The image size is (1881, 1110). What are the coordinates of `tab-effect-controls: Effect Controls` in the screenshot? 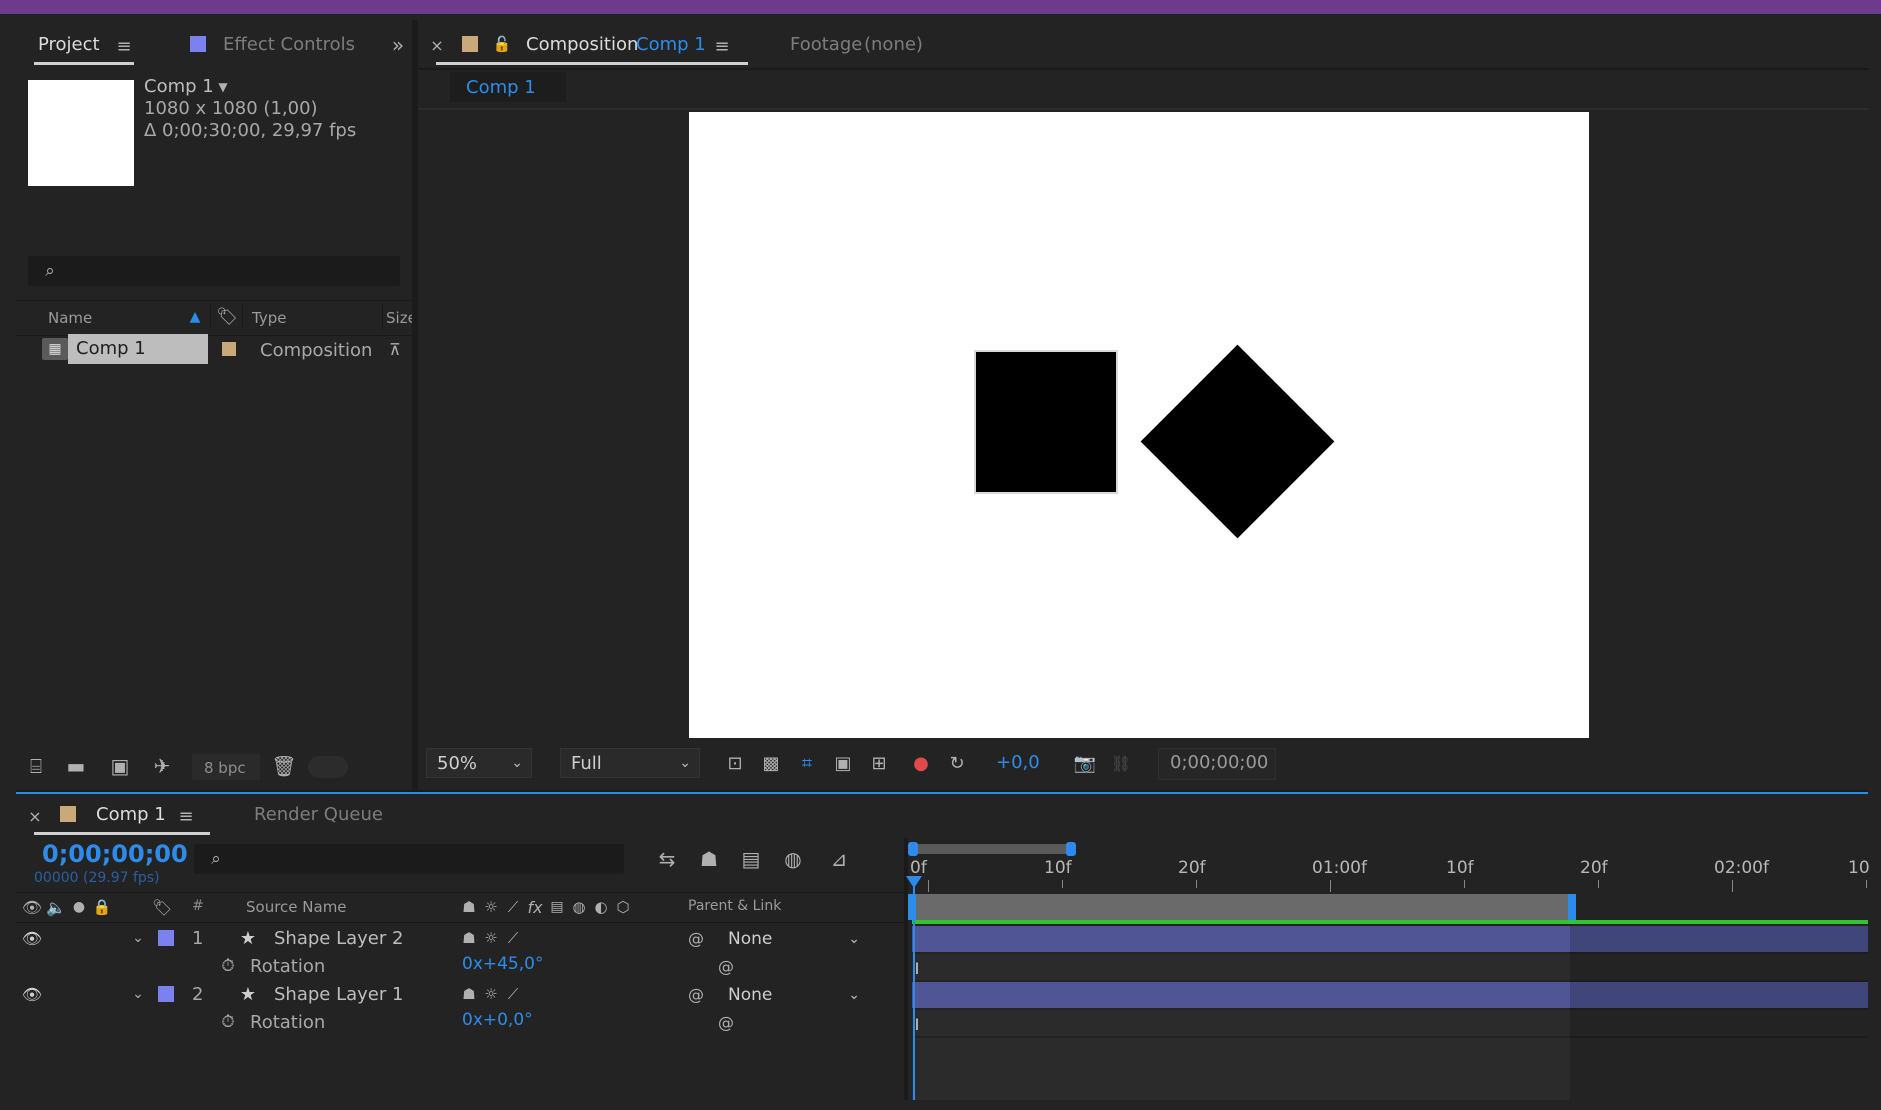 It's located at (289, 44).